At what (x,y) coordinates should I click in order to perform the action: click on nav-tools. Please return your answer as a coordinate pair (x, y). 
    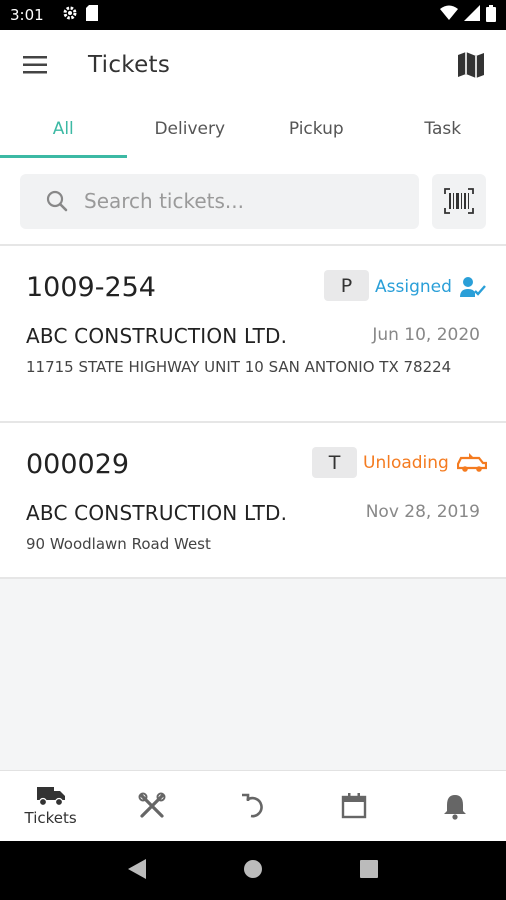
    Looking at the image, I should click on (151, 806).